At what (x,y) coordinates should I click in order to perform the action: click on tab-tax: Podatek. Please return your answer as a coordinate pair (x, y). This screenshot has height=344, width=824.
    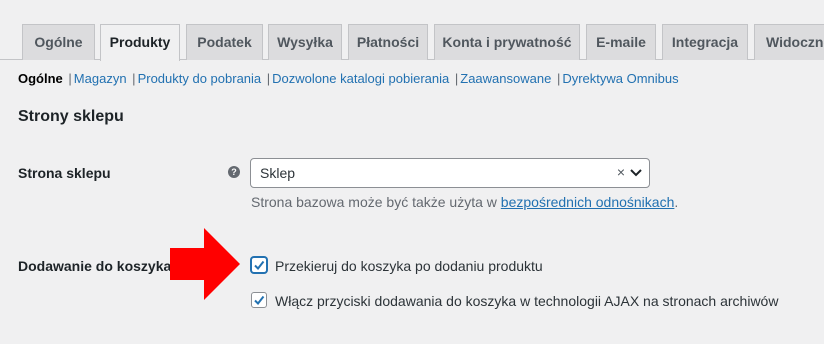
    Looking at the image, I should click on (224, 42).